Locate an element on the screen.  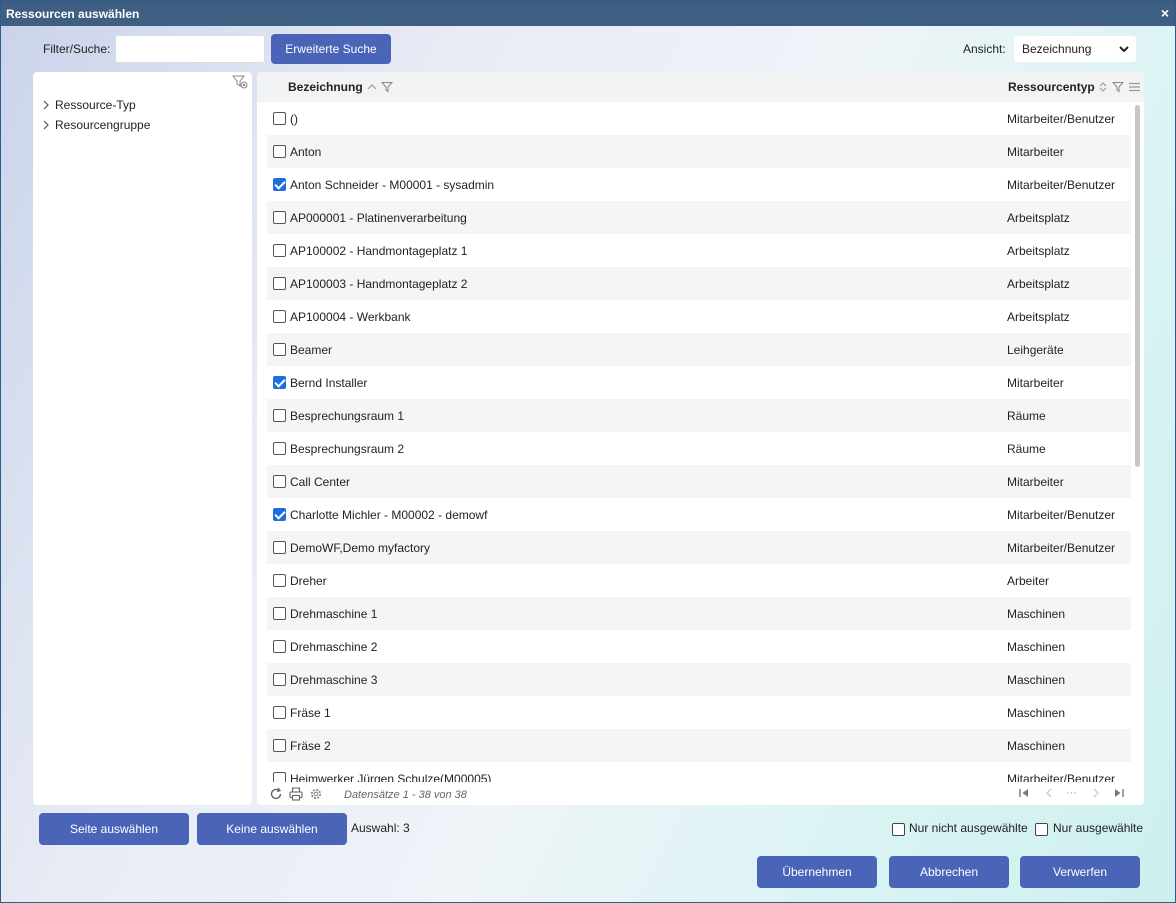
table-row: AP100004 - Werkbank Arbeitsplatz is located at coordinates (699, 316).